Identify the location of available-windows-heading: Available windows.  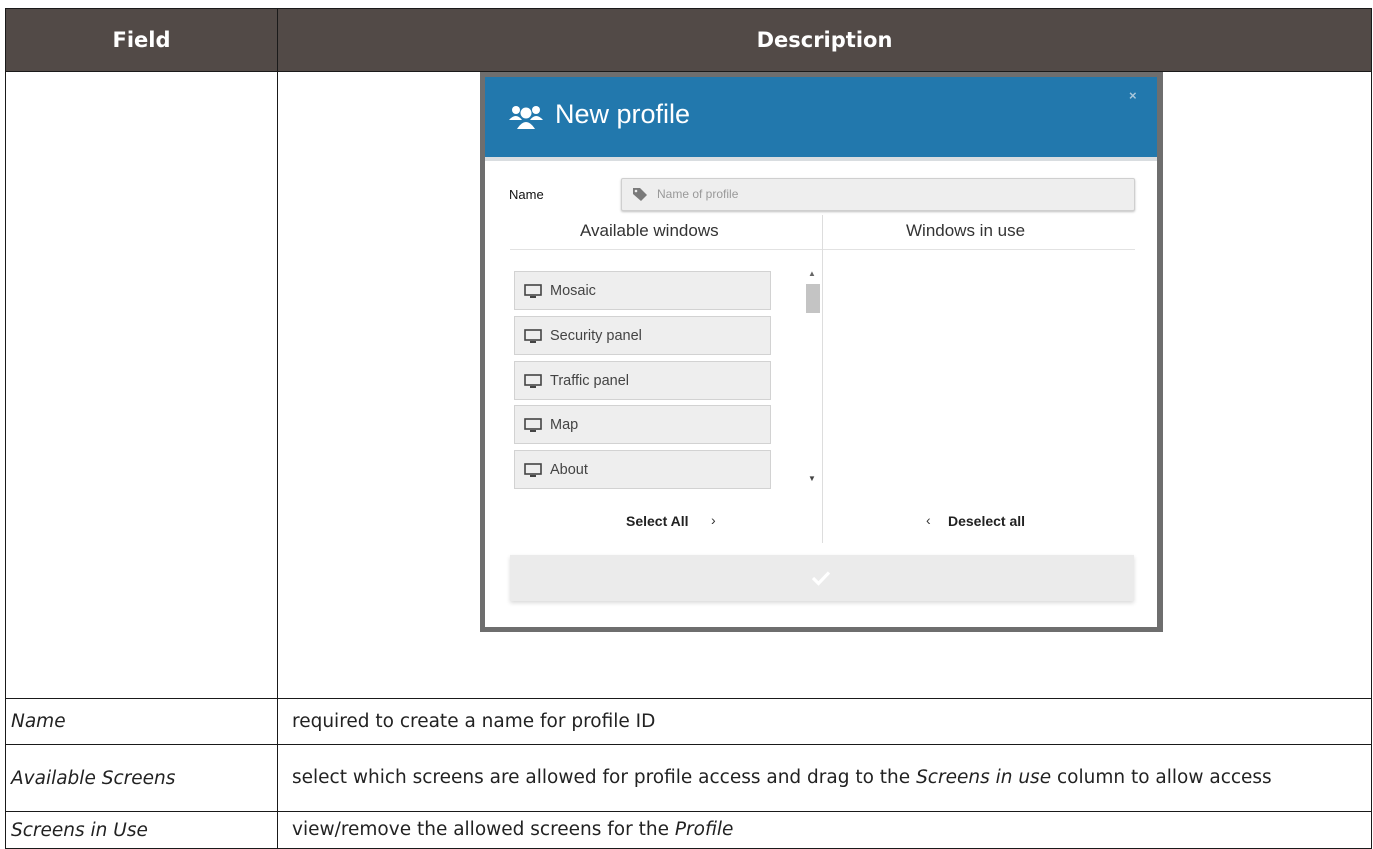
(649, 230).